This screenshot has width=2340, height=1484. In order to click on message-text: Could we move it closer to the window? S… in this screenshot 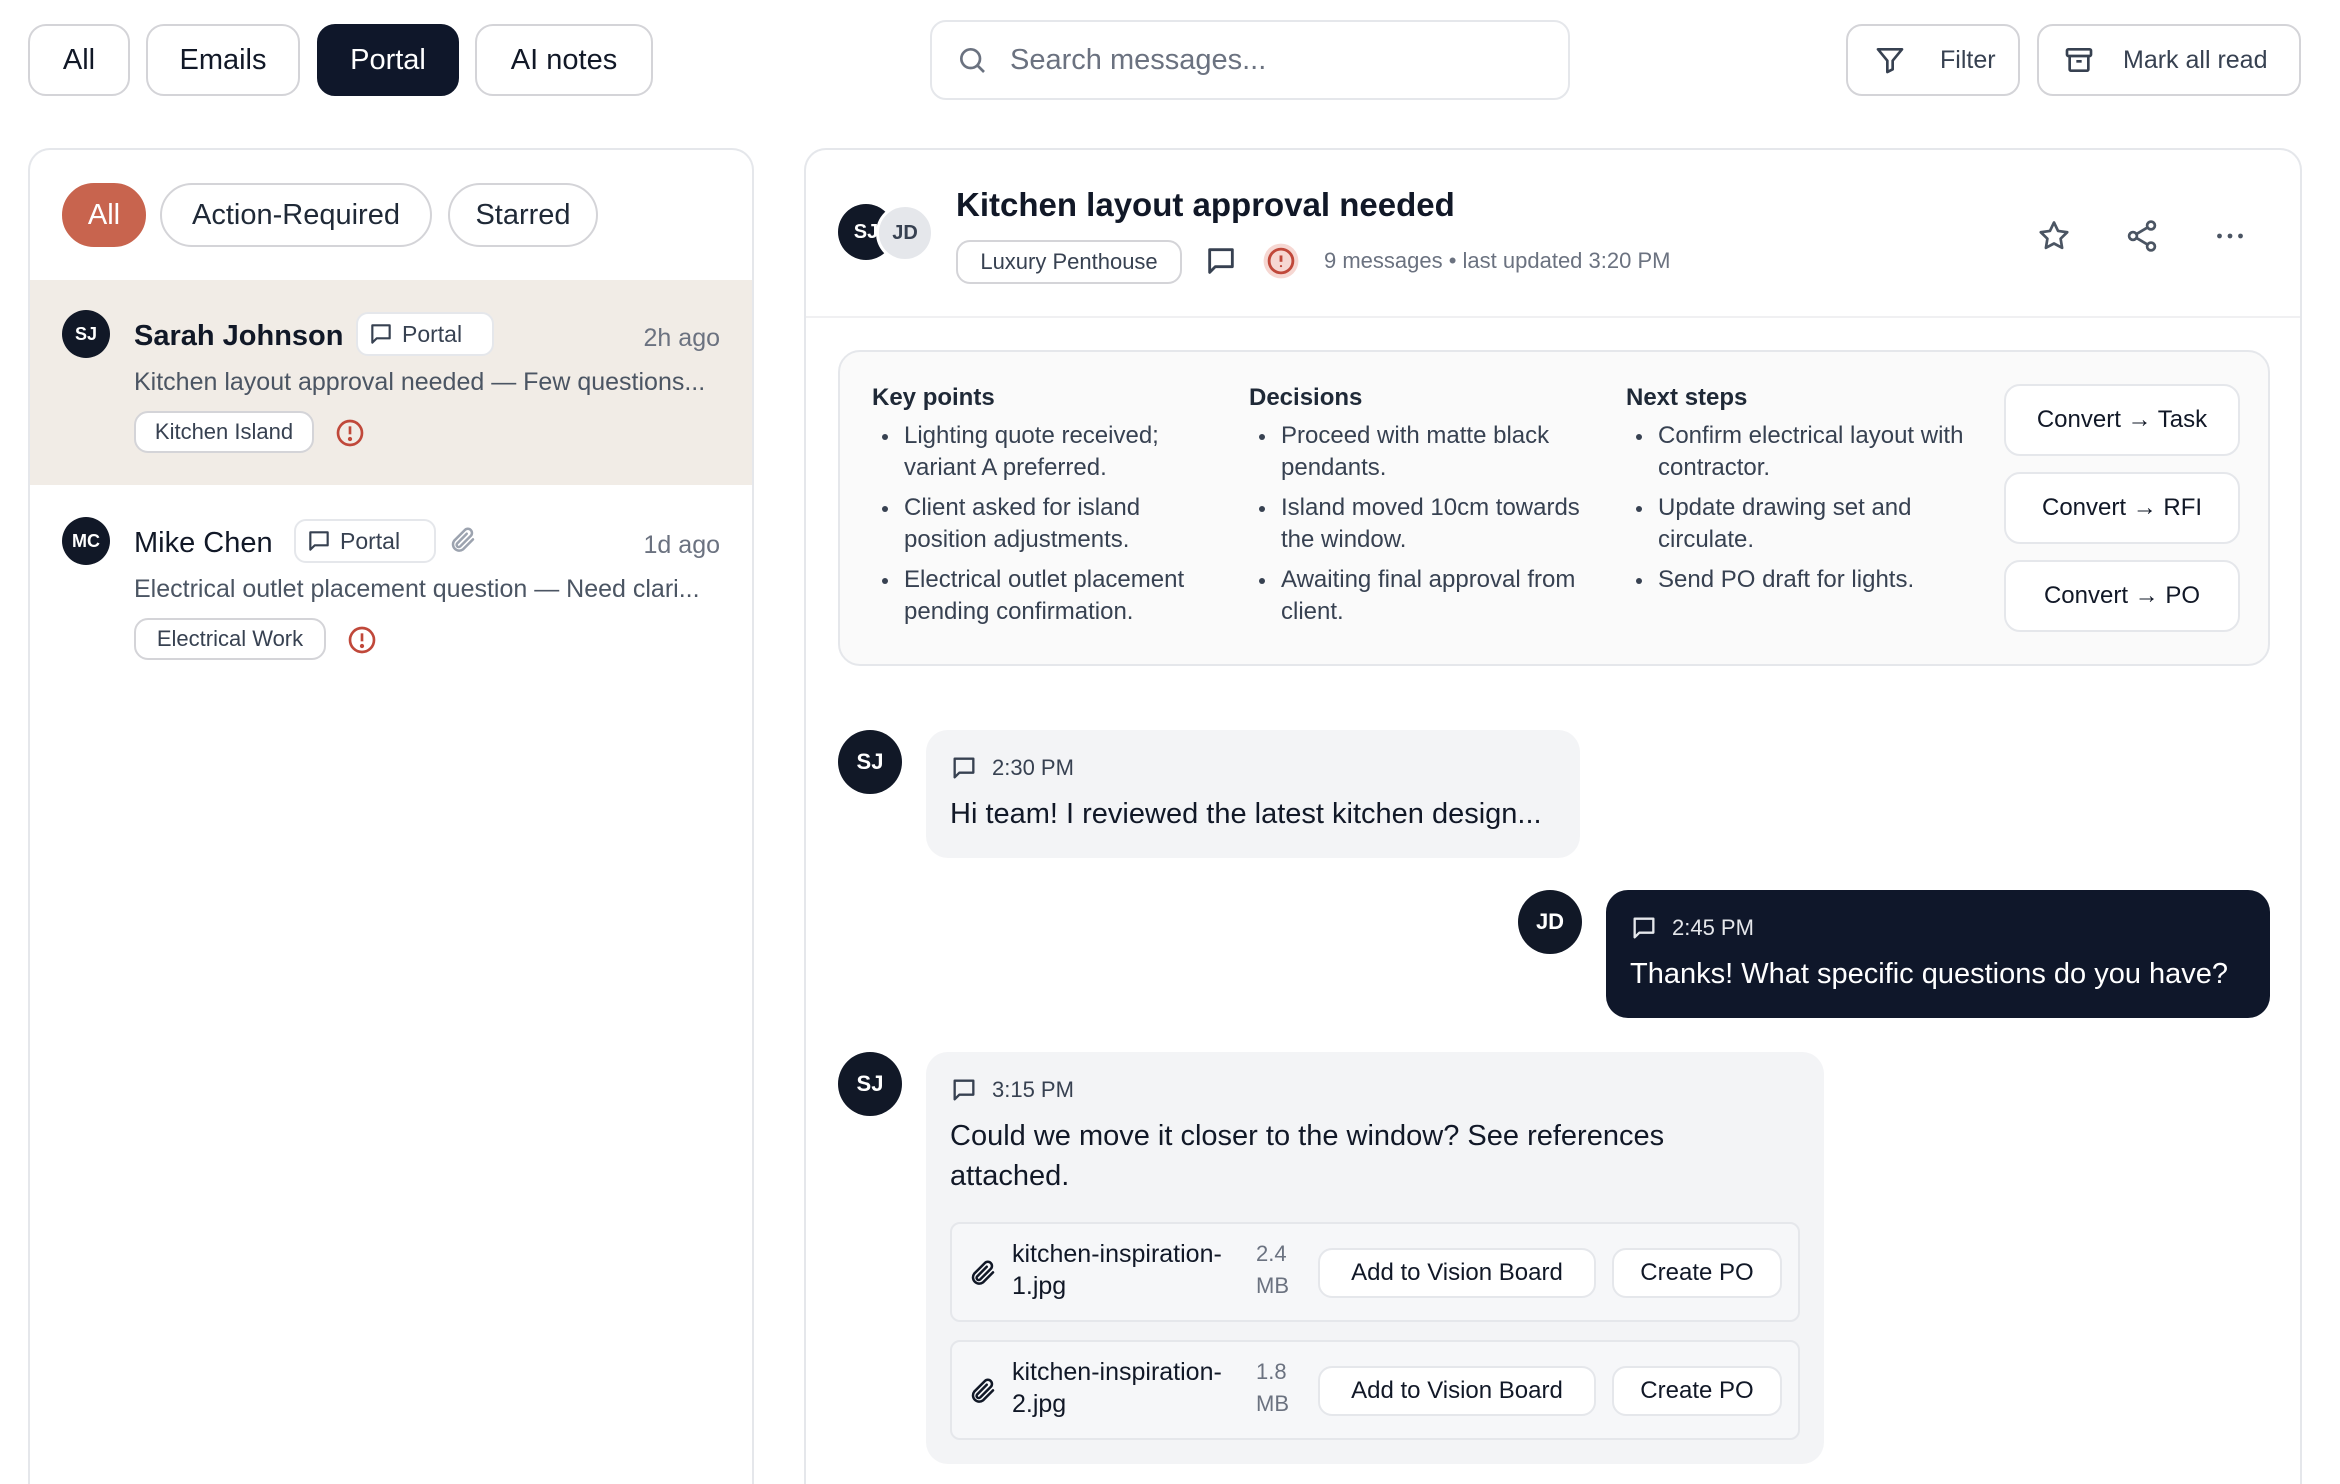, I will do `click(1307, 1156)`.